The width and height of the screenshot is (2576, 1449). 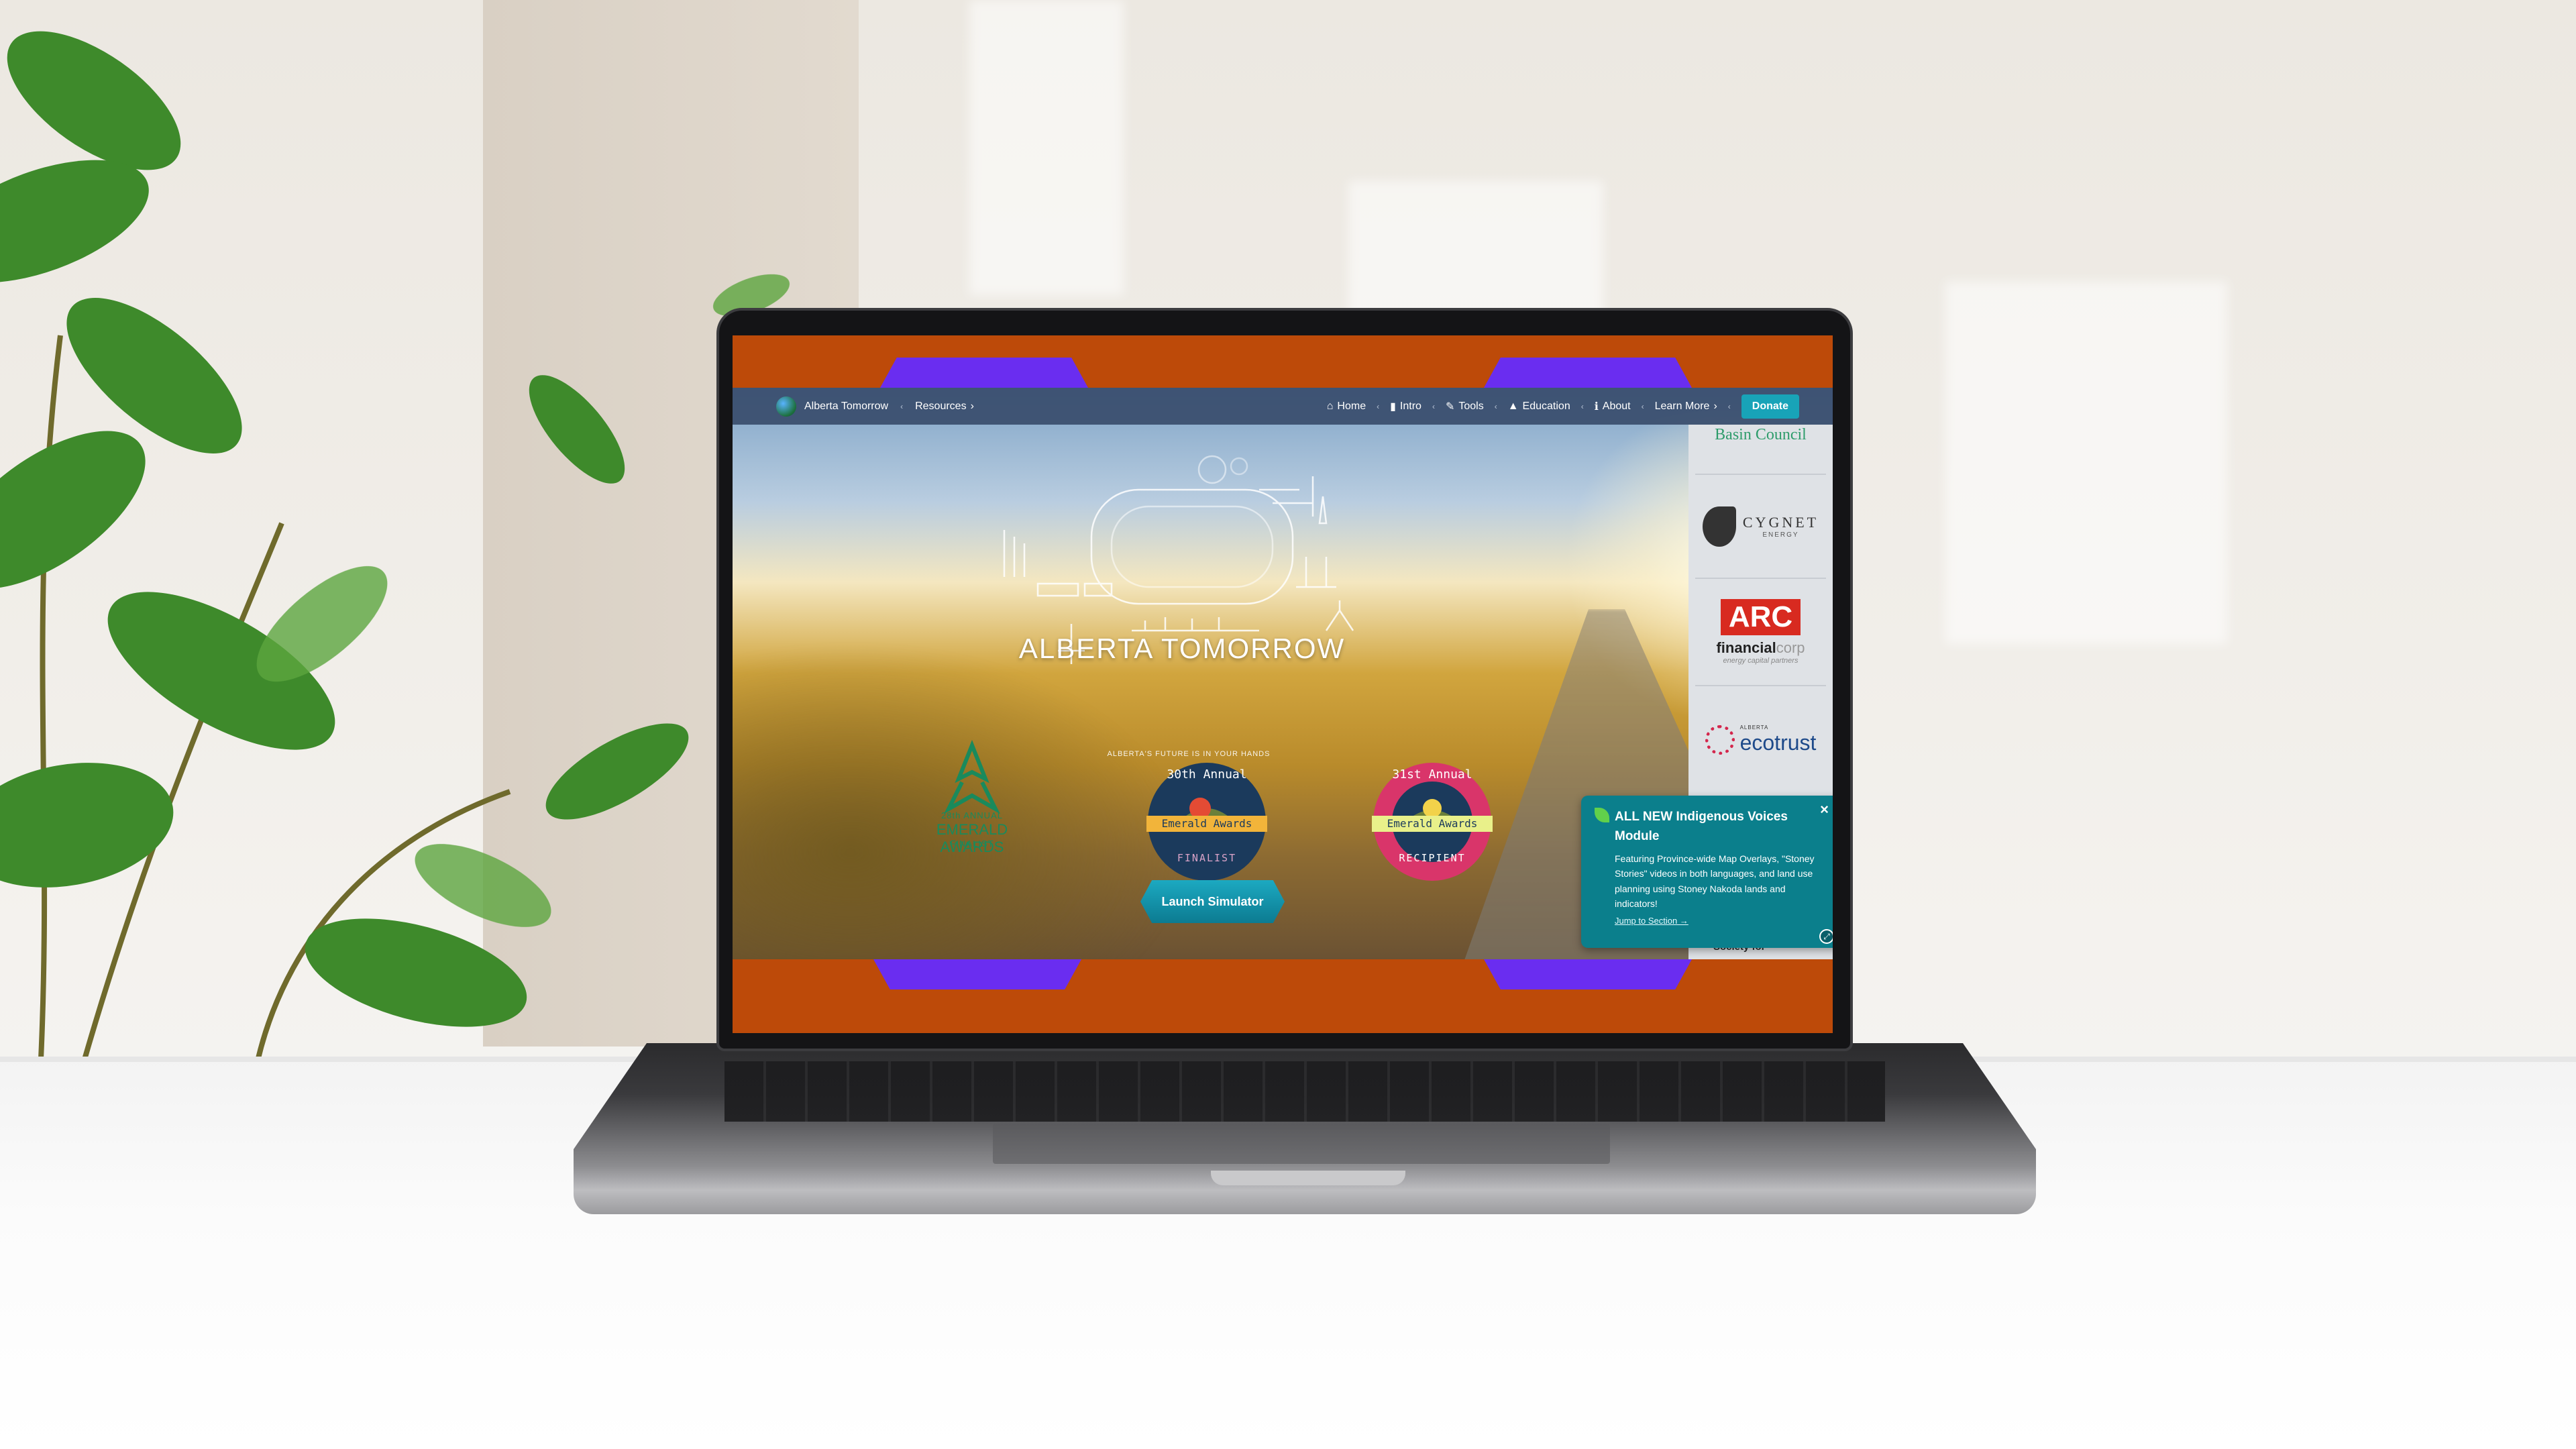 I want to click on award-badge-31st: 31st Annual Emerald Awards RECIPIENT, so click(x=1432, y=821).